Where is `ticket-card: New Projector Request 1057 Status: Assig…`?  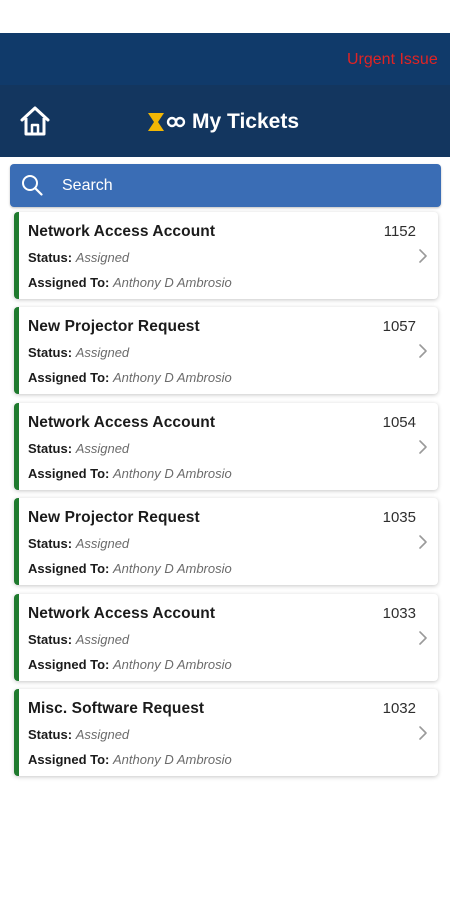 ticket-card: New Projector Request 1057 Status: Assig… is located at coordinates (226, 351).